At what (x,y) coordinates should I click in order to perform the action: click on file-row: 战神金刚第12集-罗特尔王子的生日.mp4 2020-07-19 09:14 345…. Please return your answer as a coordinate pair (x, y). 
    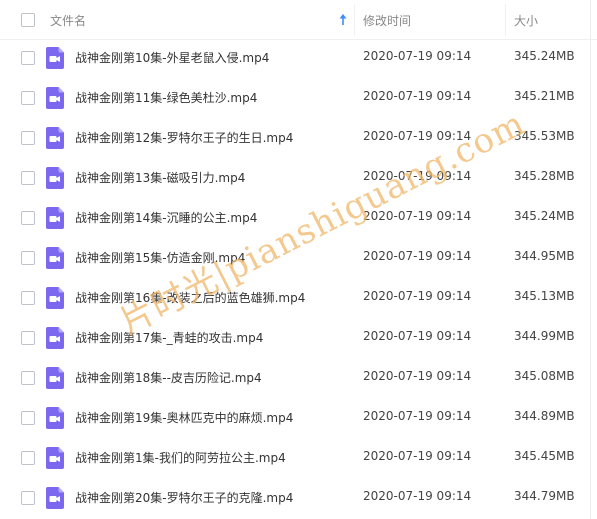
    Looking at the image, I should click on (298, 138).